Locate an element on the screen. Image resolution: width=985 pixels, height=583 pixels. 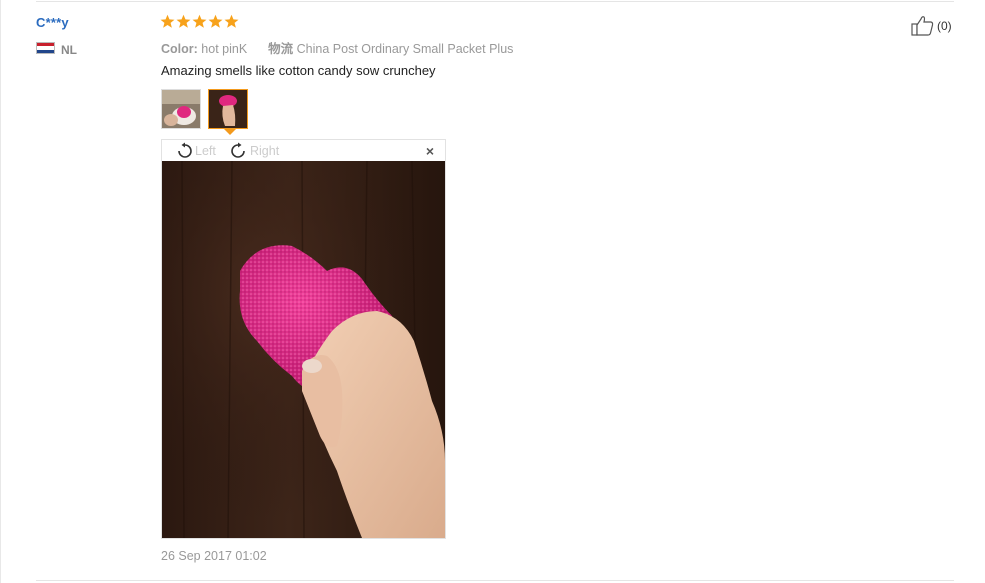
logistics-value: China Post Ordinary Small Packet Plus is located at coordinates (405, 49).